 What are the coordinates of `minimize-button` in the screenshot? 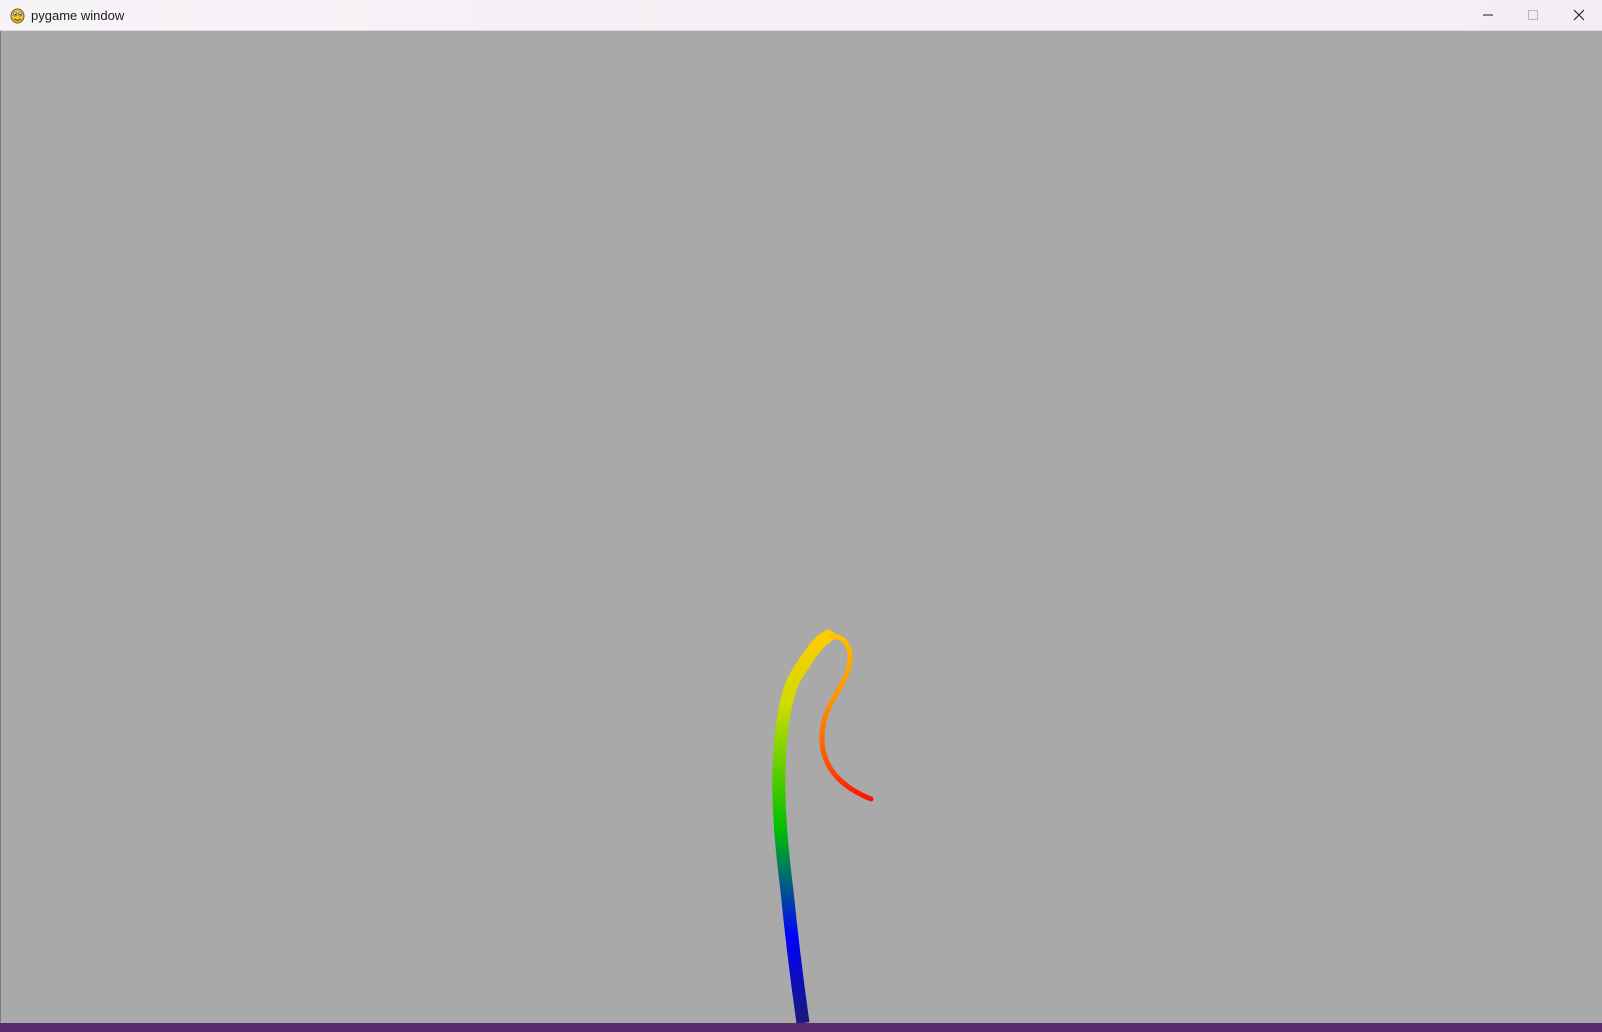 It's located at (1488, 15).